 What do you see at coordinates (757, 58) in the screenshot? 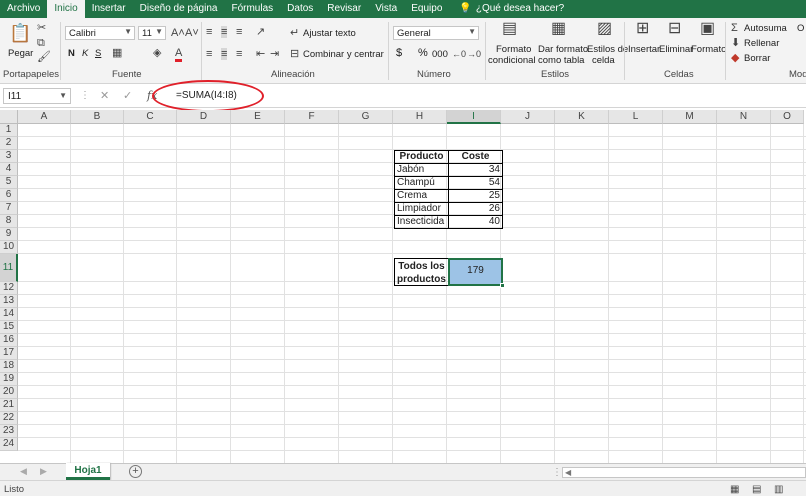
I see `clear-button: Borrar` at bounding box center [757, 58].